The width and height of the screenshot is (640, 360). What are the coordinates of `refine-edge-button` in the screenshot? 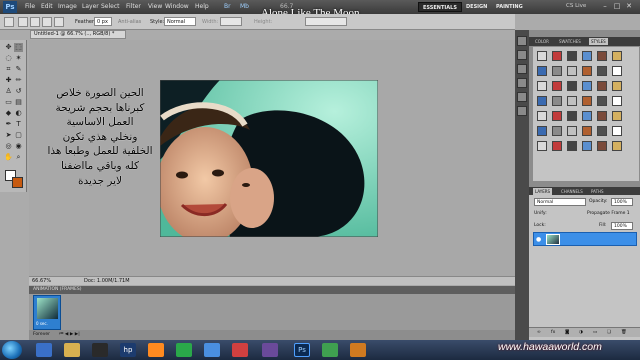 It's located at (326, 21).